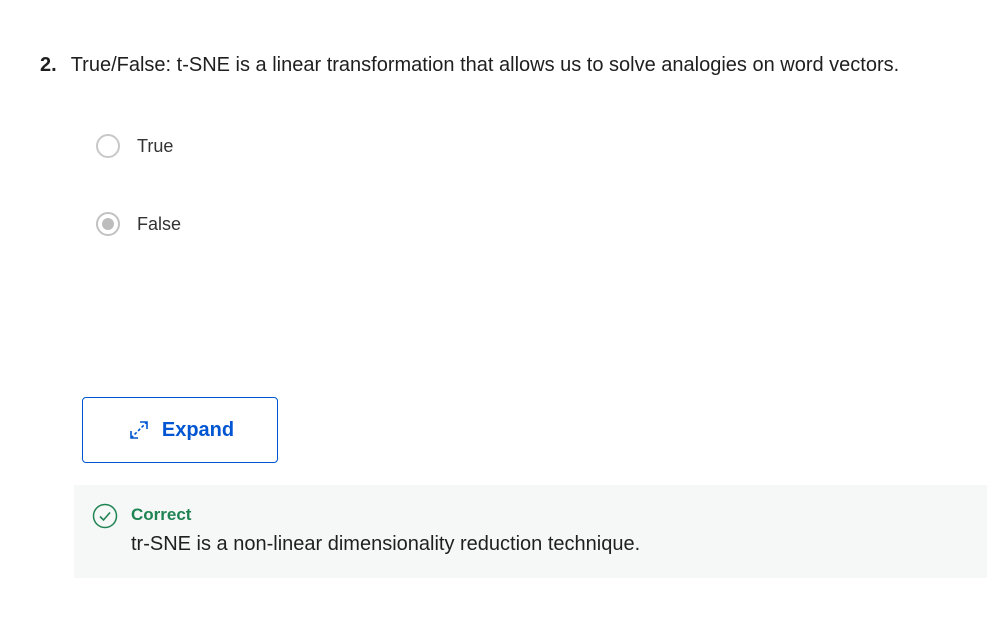 The height and width of the screenshot is (636, 987). What do you see at coordinates (134, 146) in the screenshot?
I see `option-true: True` at bounding box center [134, 146].